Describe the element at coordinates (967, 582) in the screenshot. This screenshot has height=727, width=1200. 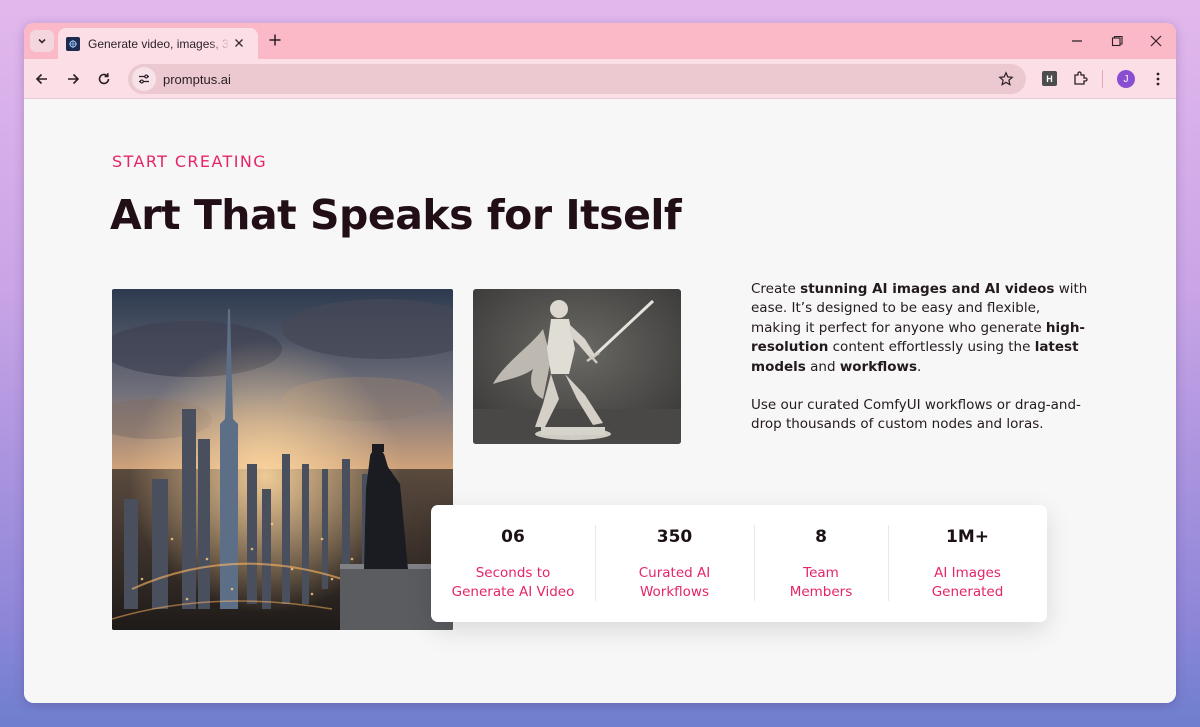
I see `stat-label: AI Images Generated` at that location.